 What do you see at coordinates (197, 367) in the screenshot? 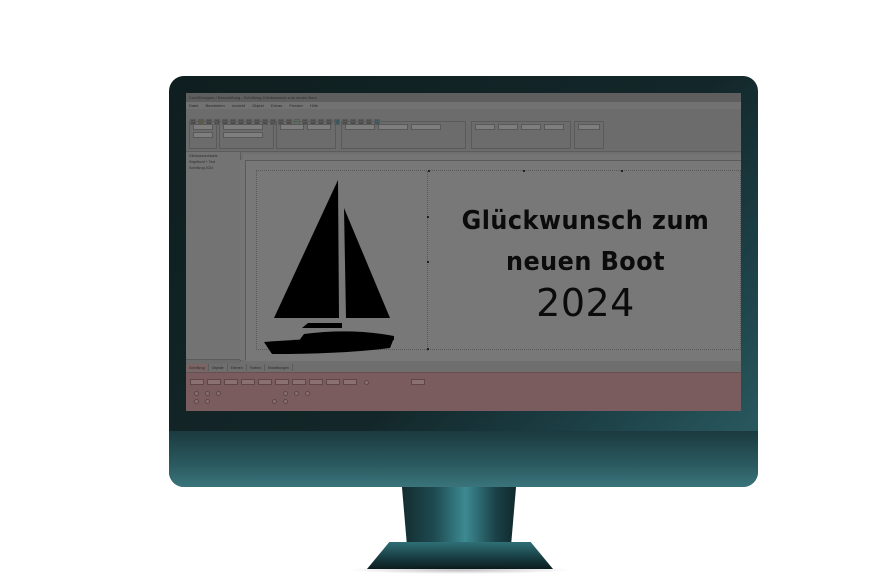
I see `tab-0: Schriftzug` at bounding box center [197, 367].